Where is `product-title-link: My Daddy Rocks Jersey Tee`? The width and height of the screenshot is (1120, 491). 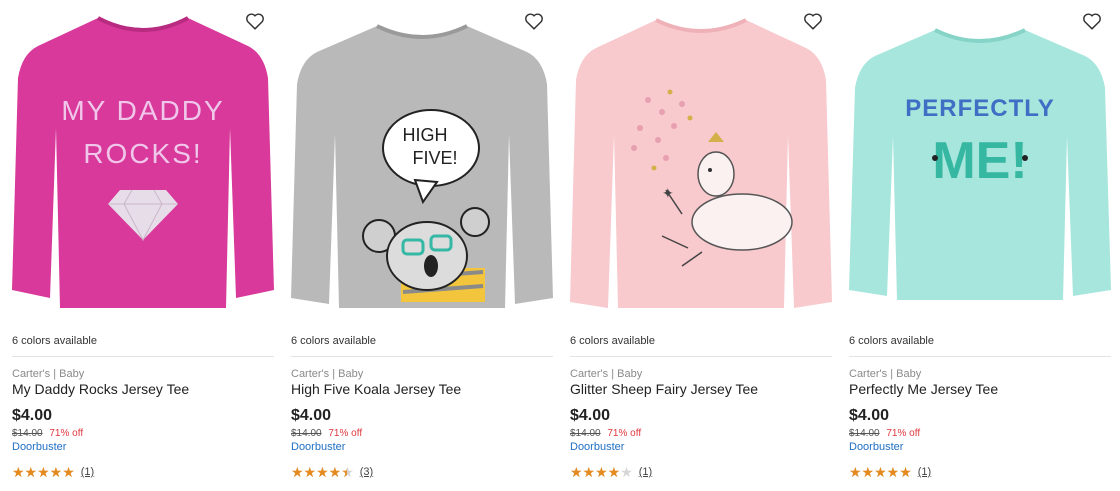
product-title-link: My Daddy Rocks Jersey Tee is located at coordinates (100, 389).